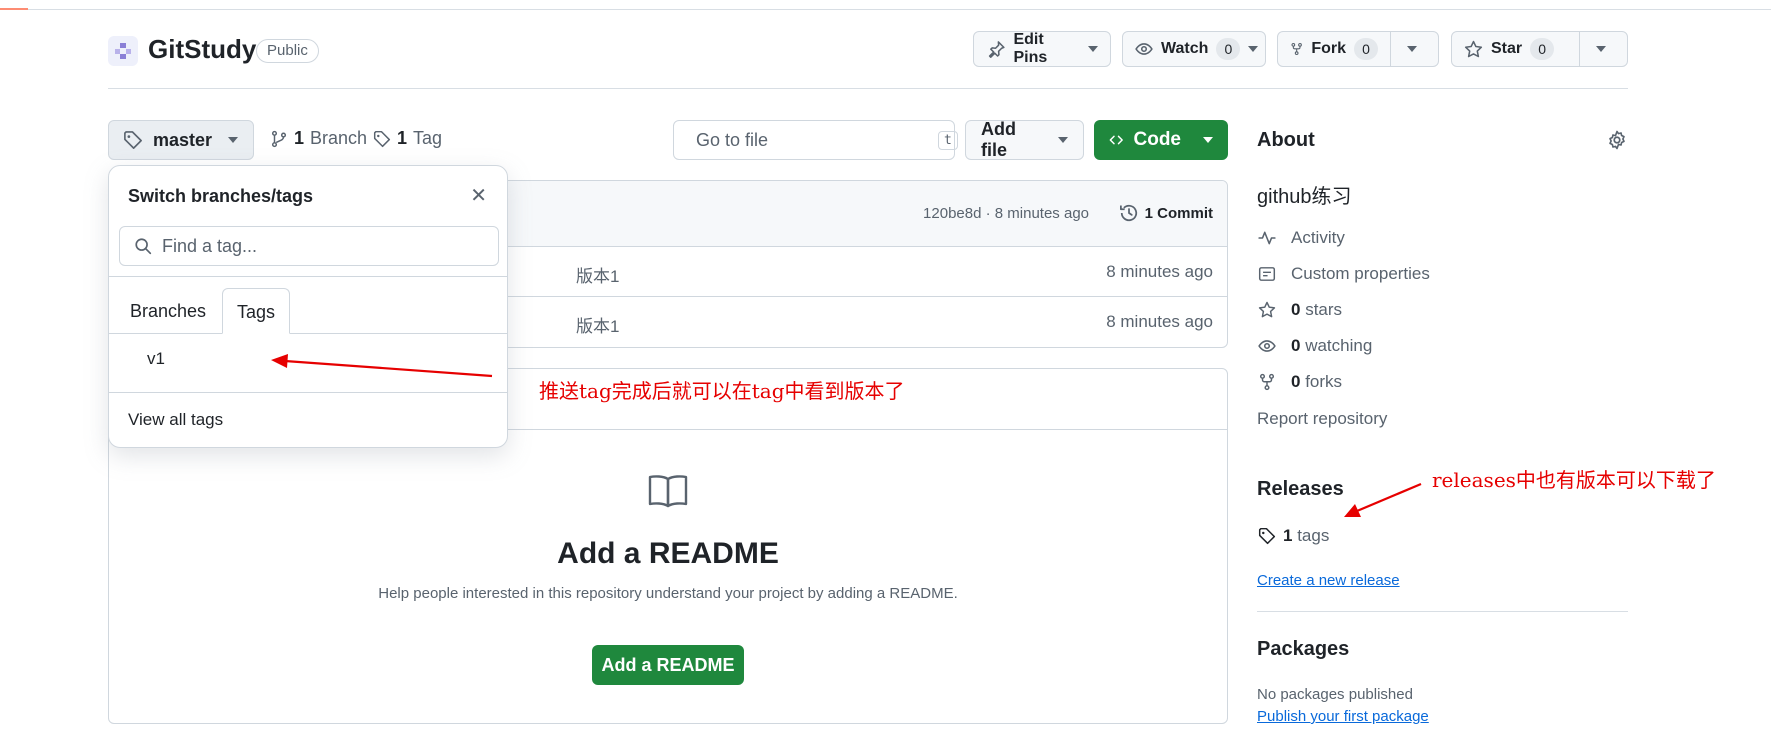 This screenshot has height=736, width=1771. I want to click on activity-link: Activity, so click(1301, 238).